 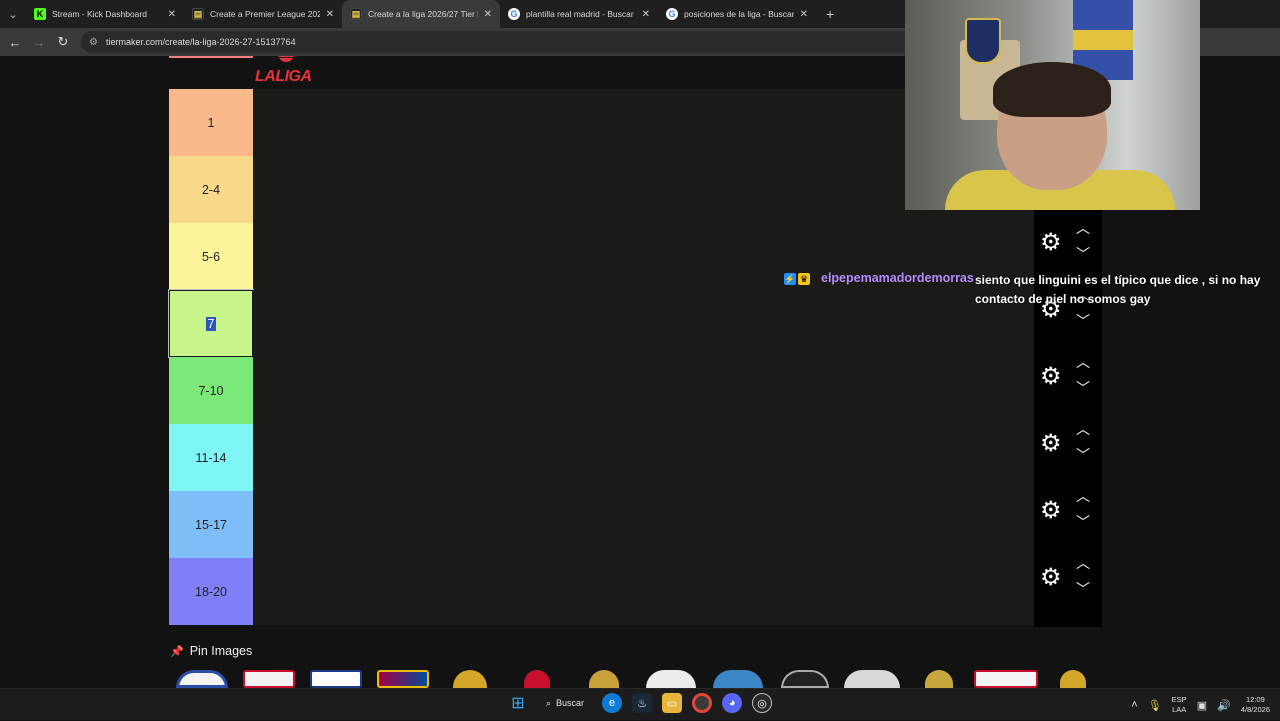 I want to click on chat-badges: ⚡ ♛, so click(x=797, y=279).